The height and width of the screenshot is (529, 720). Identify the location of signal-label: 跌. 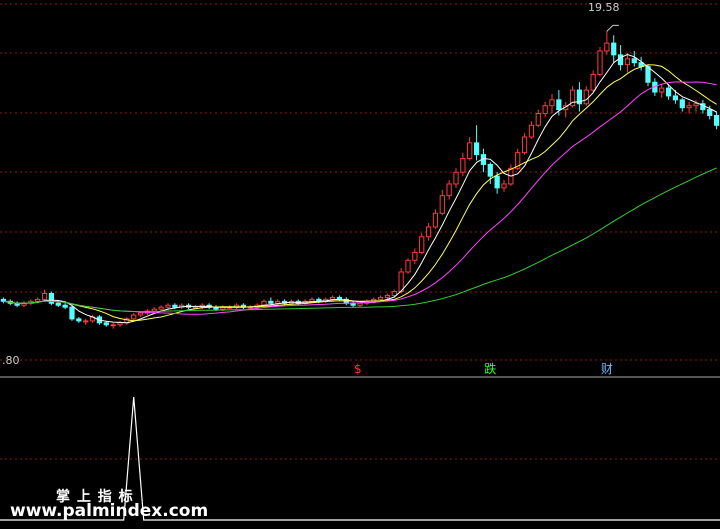
(490, 368).